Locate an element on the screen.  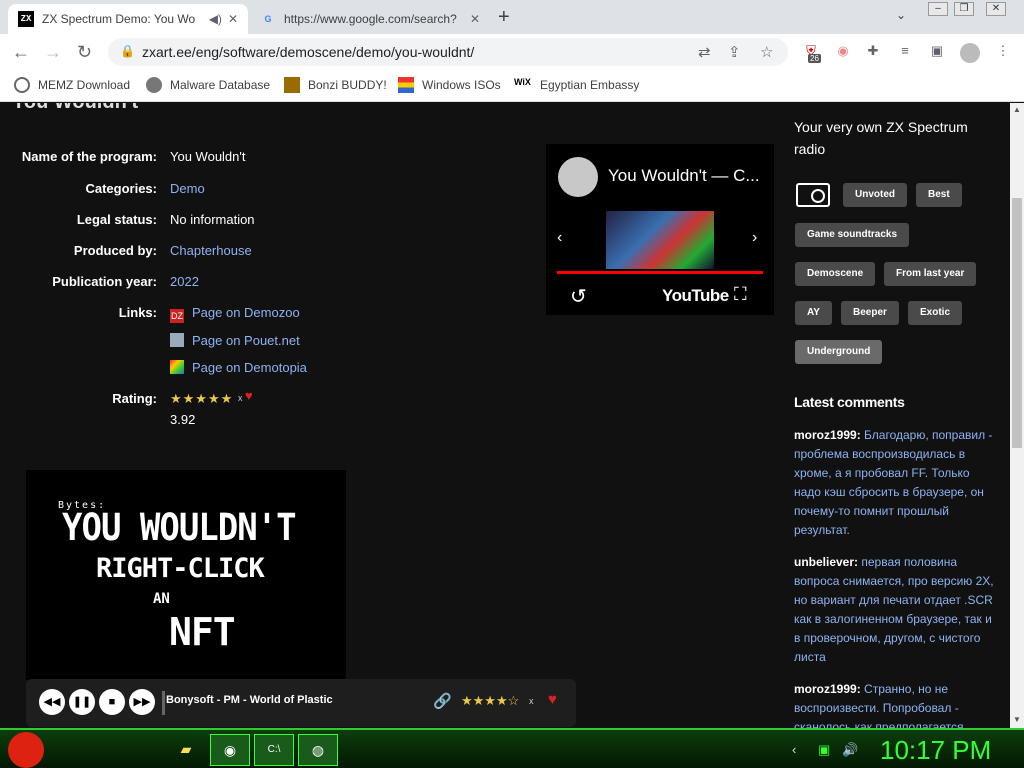
bookmark-malware-db: Malware Database is located at coordinates (208, 85).